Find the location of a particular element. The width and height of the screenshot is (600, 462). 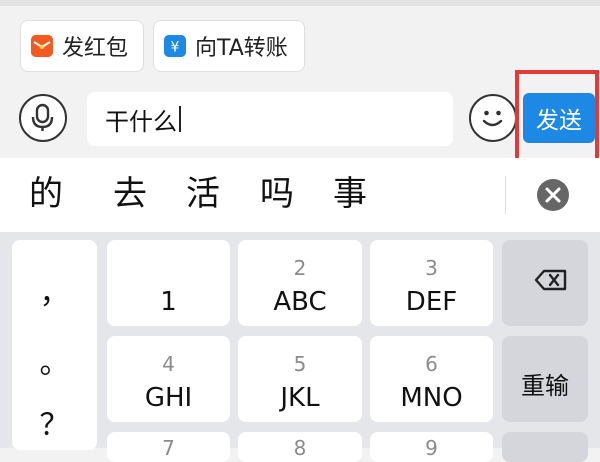

key-2-abc: 2 ABC is located at coordinates (300, 283).